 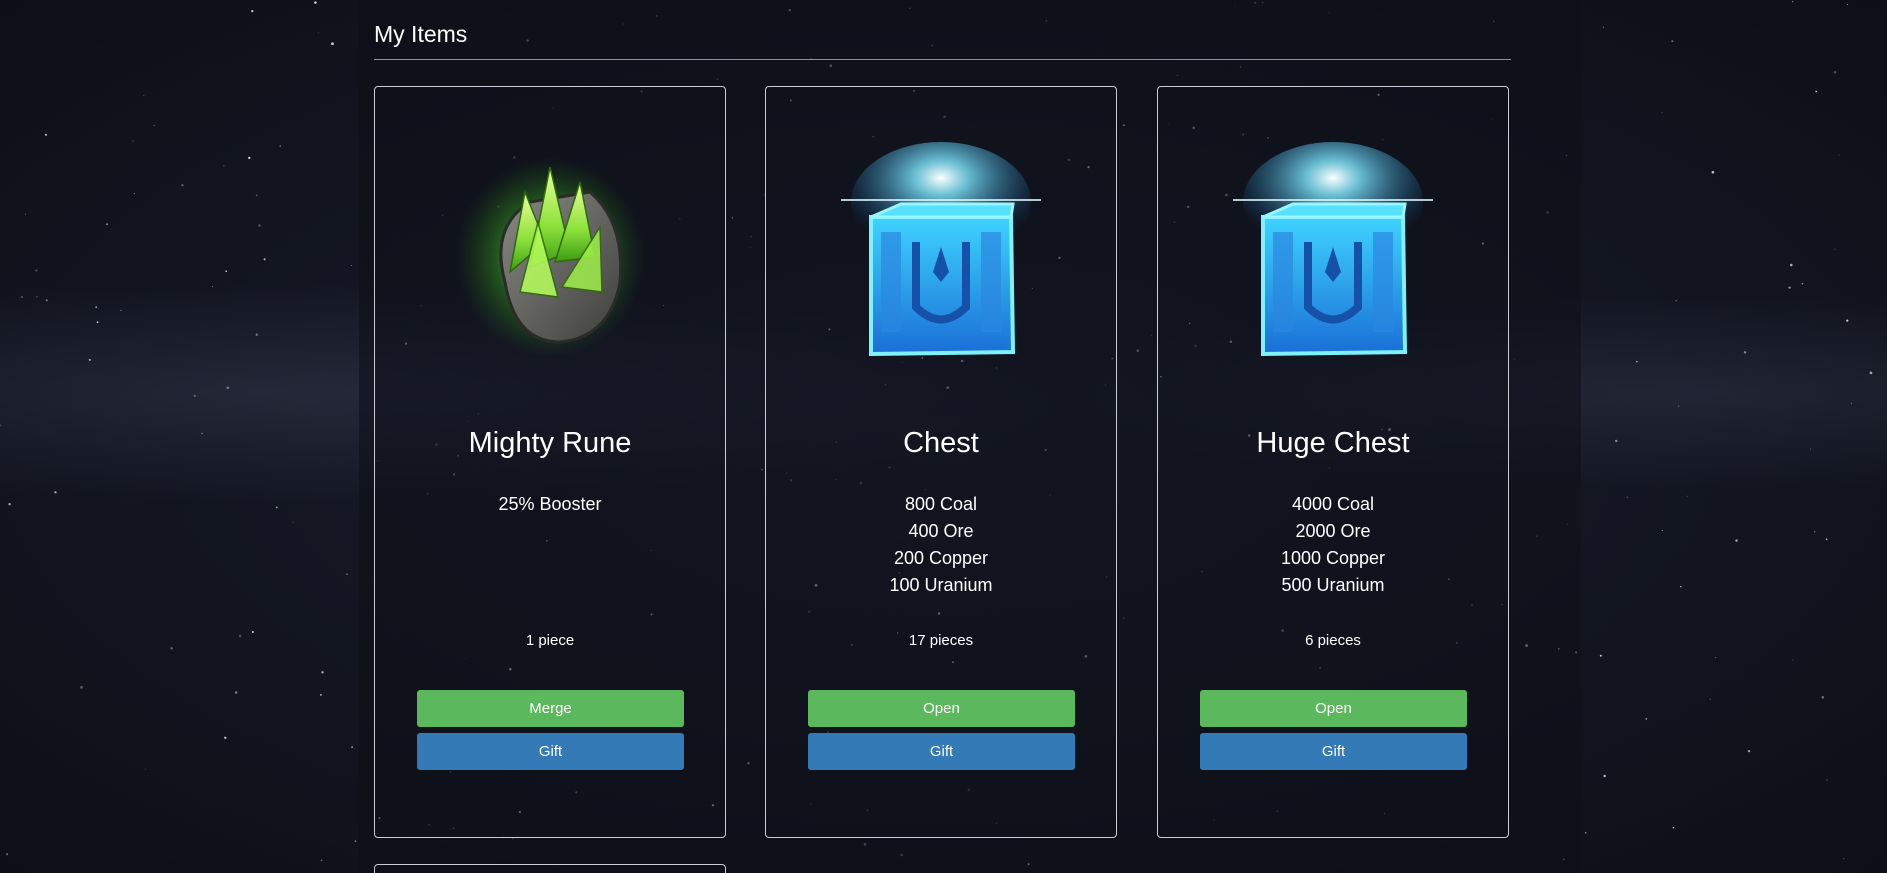 I want to click on item-content-line: 500 Uranium, so click(x=1333, y=585).